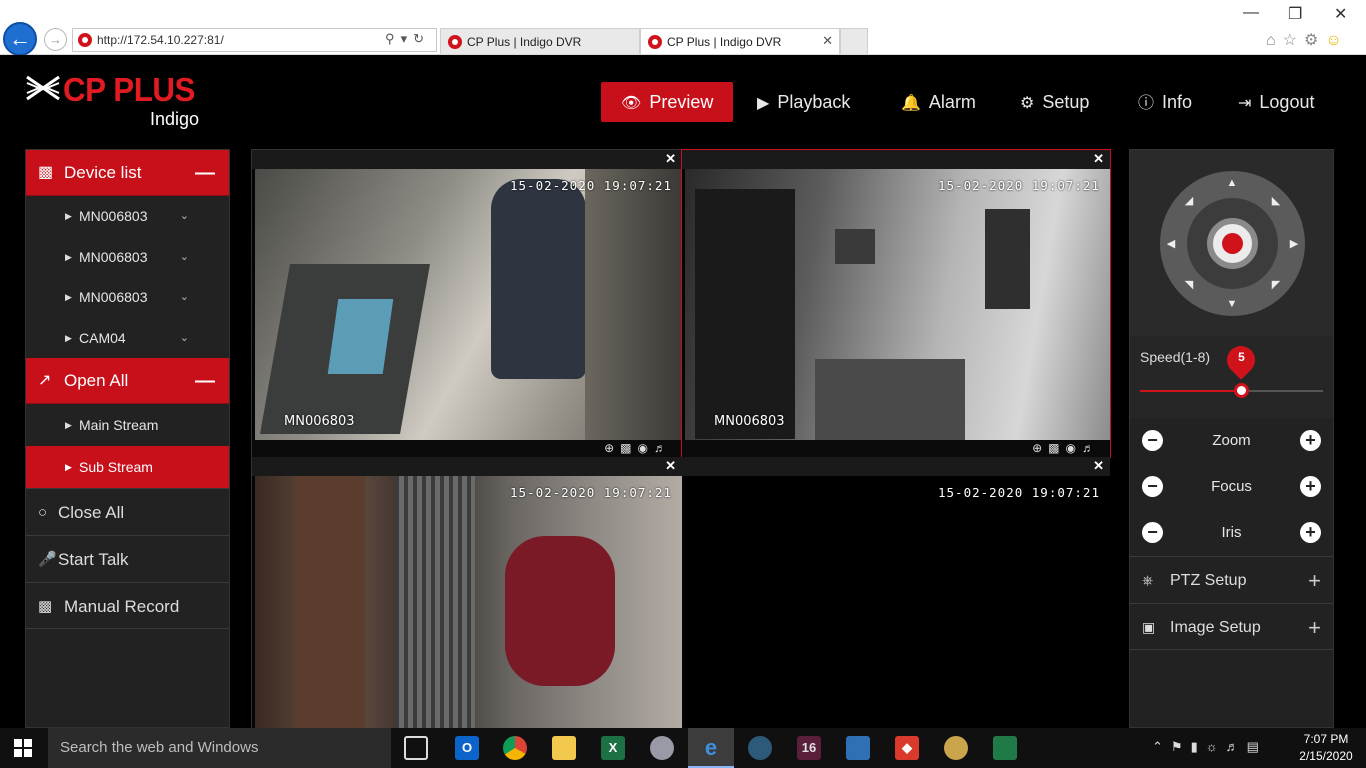 The image size is (1366, 768). What do you see at coordinates (667, 102) in the screenshot?
I see `nav-preview: 👁 Preview` at bounding box center [667, 102].